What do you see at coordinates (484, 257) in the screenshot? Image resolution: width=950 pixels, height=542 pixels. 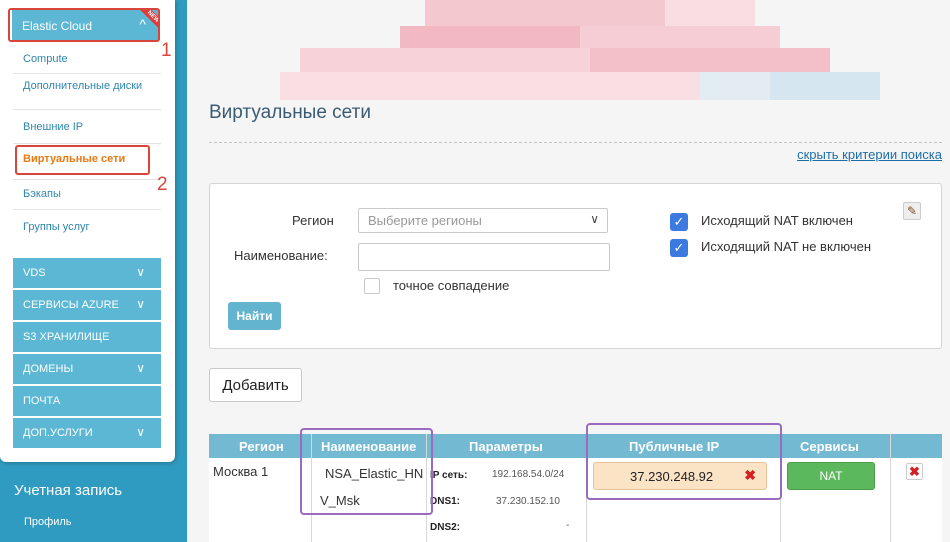 I see `name-input` at bounding box center [484, 257].